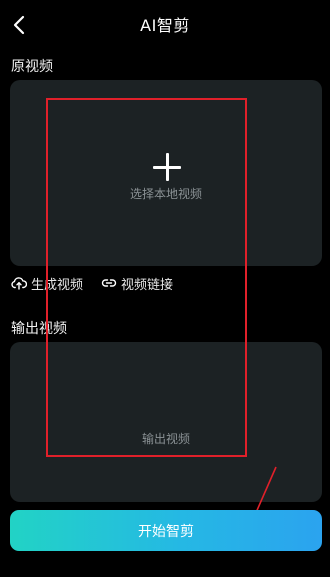  Describe the element at coordinates (32, 67) in the screenshot. I see `source-video-label: 原视频` at that location.